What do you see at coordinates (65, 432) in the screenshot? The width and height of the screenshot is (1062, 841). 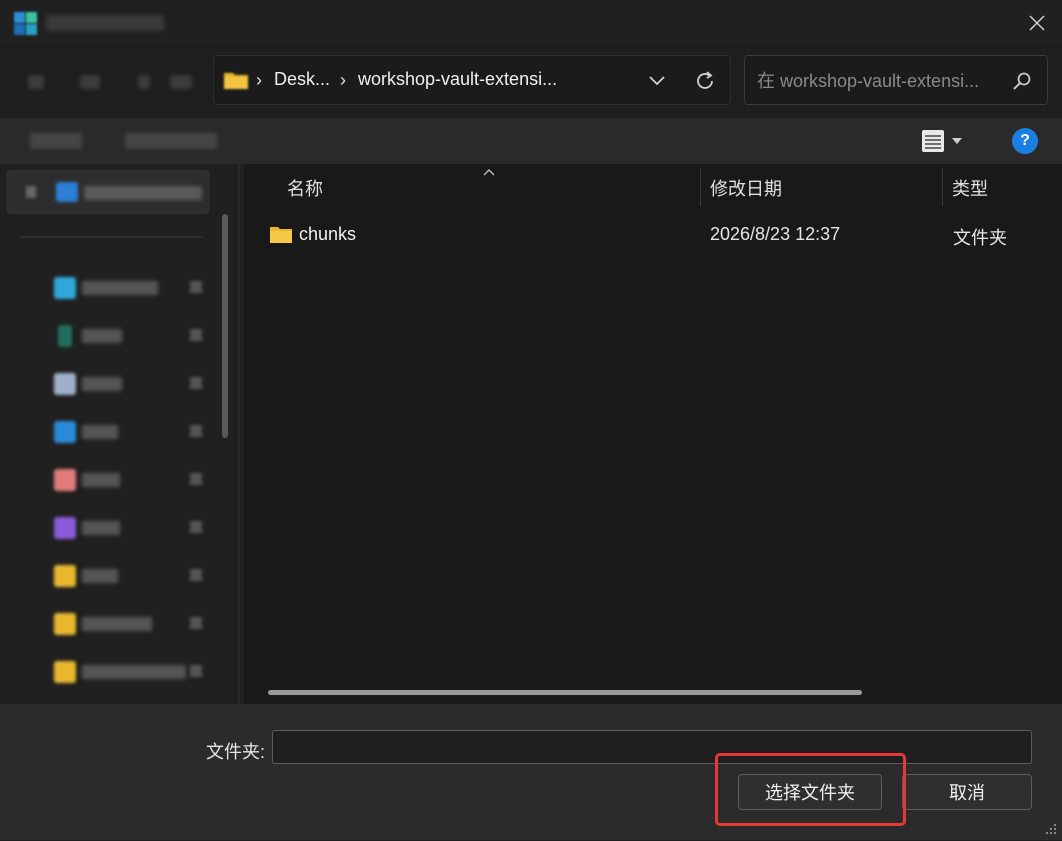 I see `picture-icon` at bounding box center [65, 432].